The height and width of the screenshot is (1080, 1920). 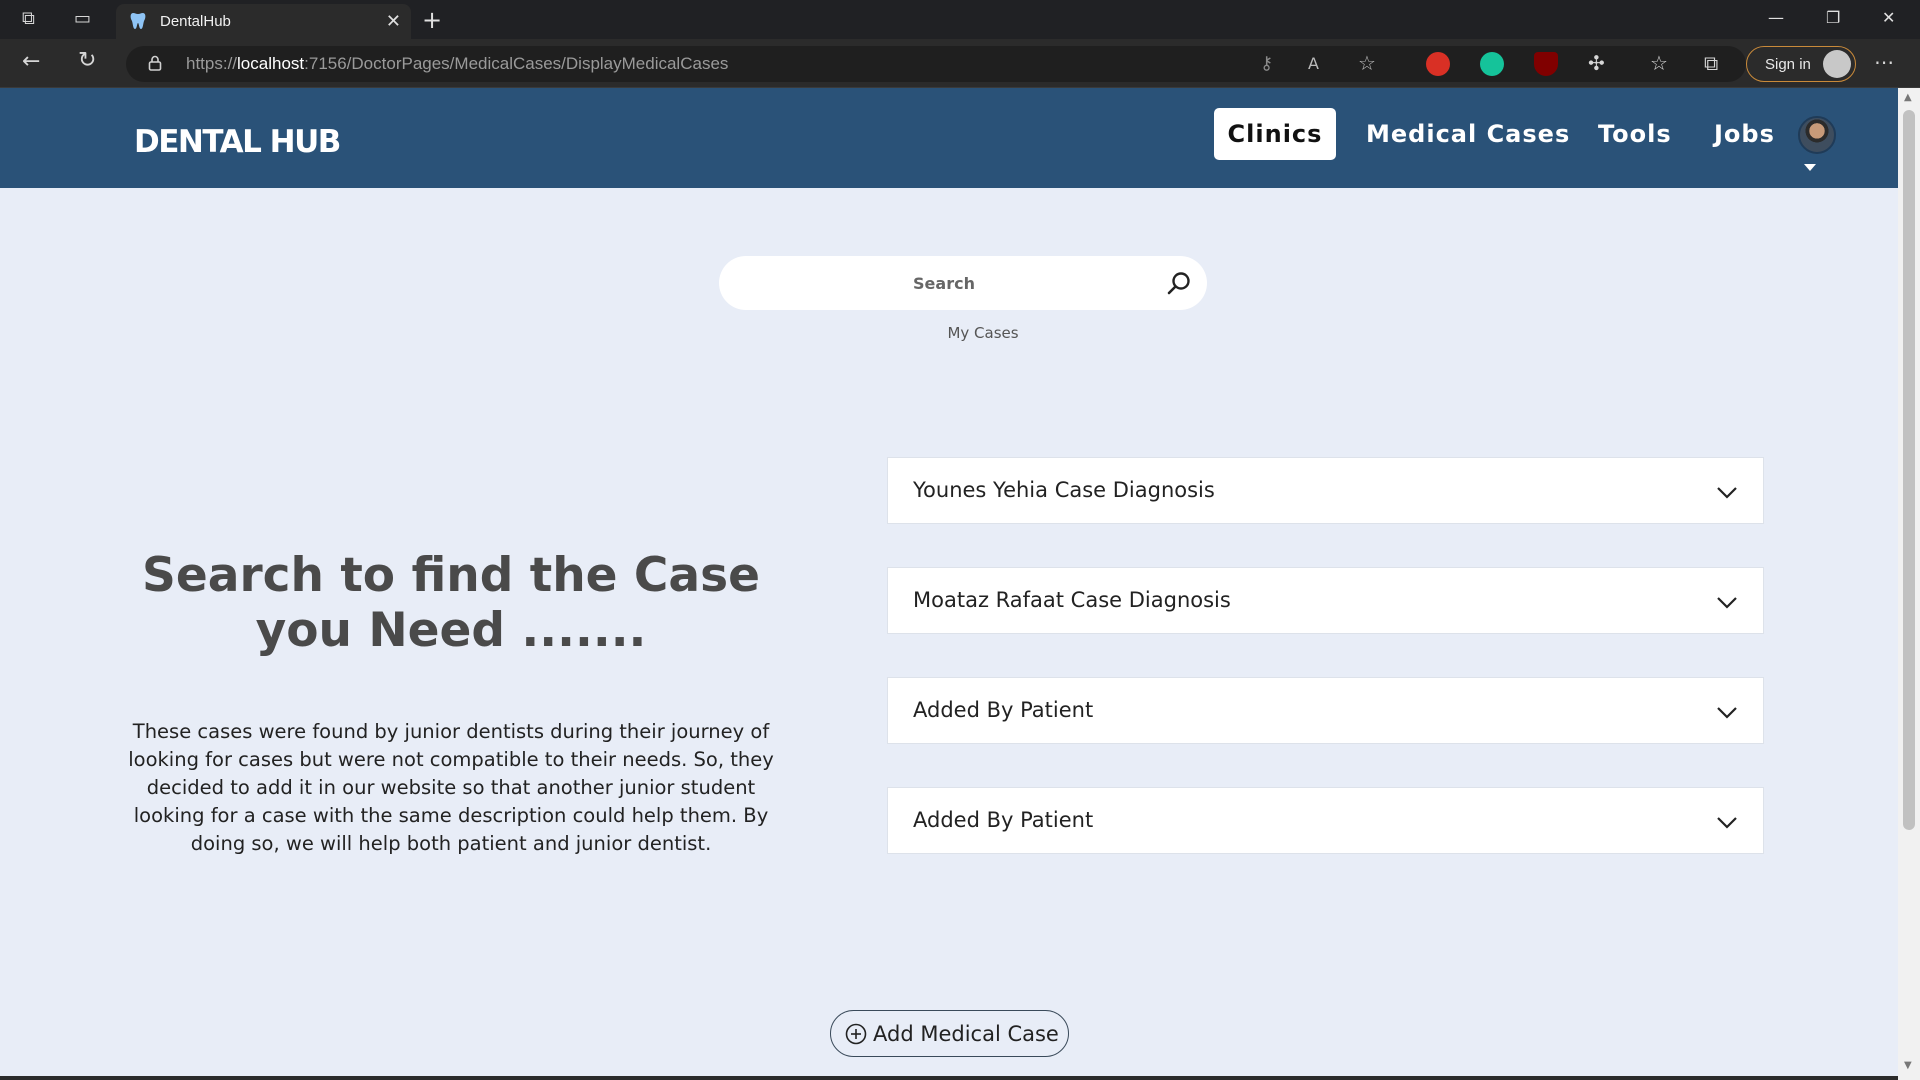 I want to click on search-icon, so click(x=1179, y=283).